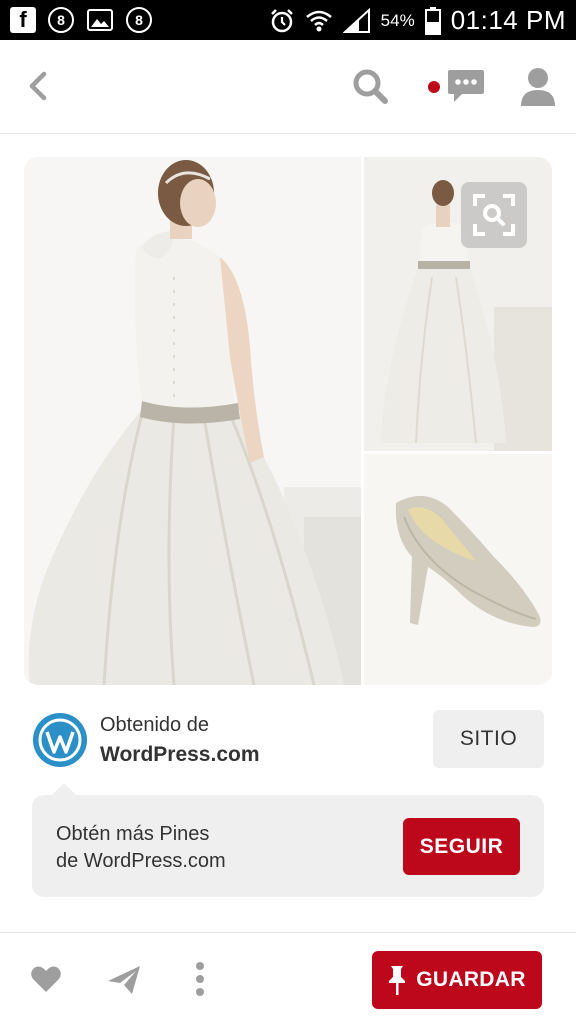 The image size is (576, 1024). I want to click on pushpin-icon, so click(397, 980).